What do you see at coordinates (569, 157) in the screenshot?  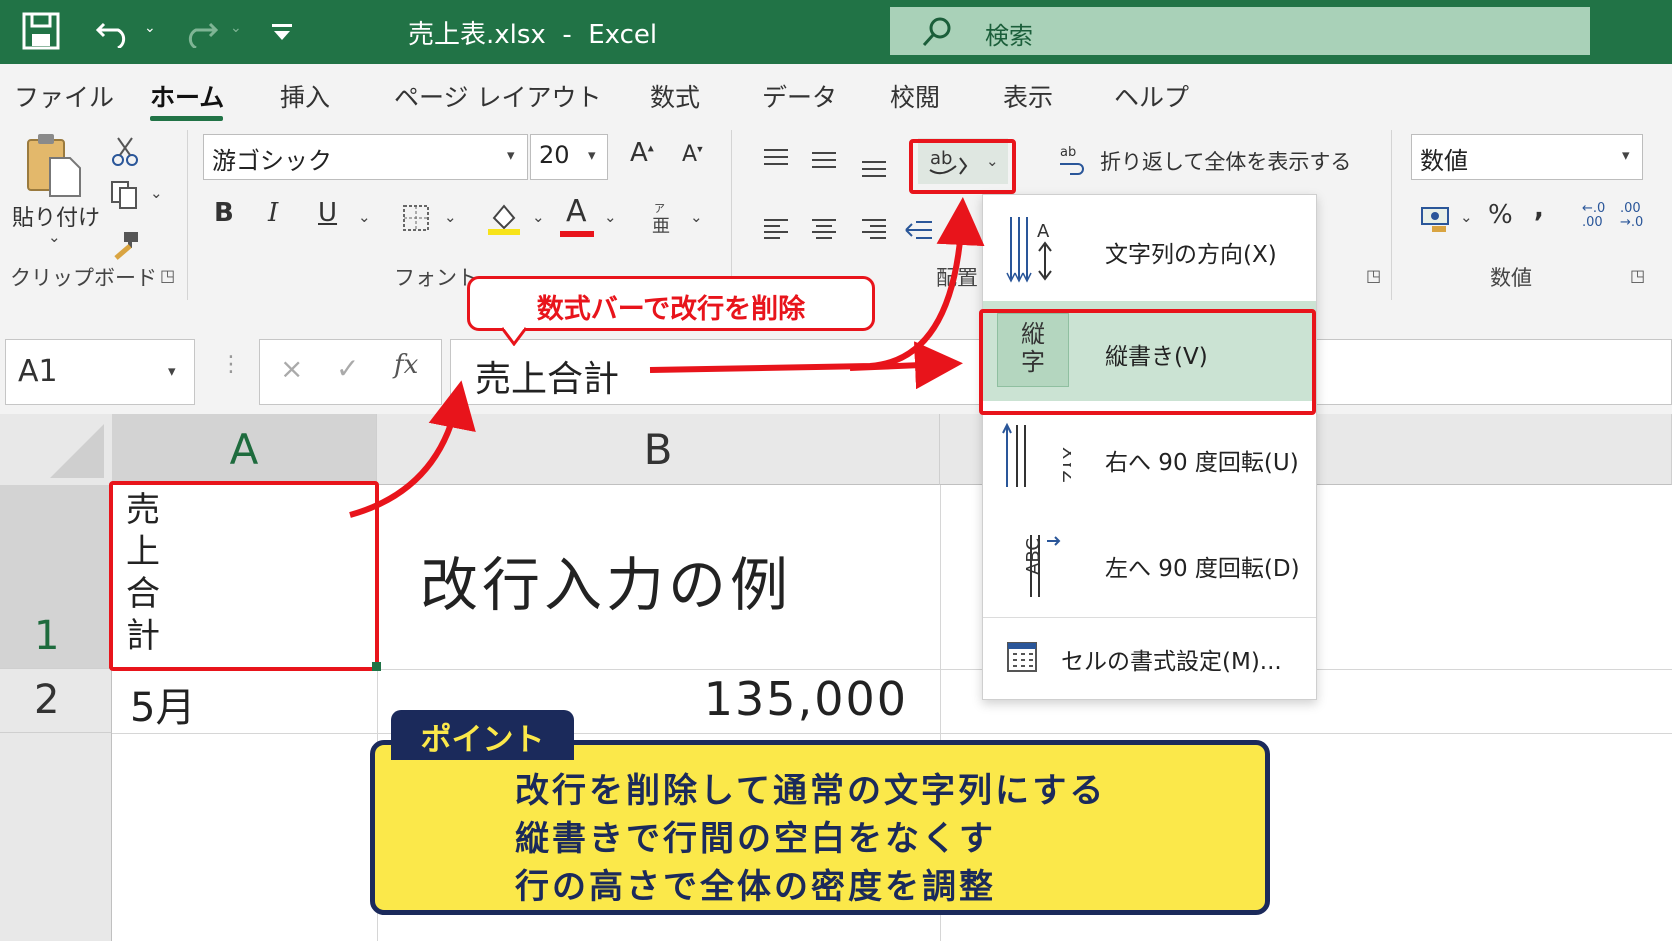 I see `font-size-combo: 20` at bounding box center [569, 157].